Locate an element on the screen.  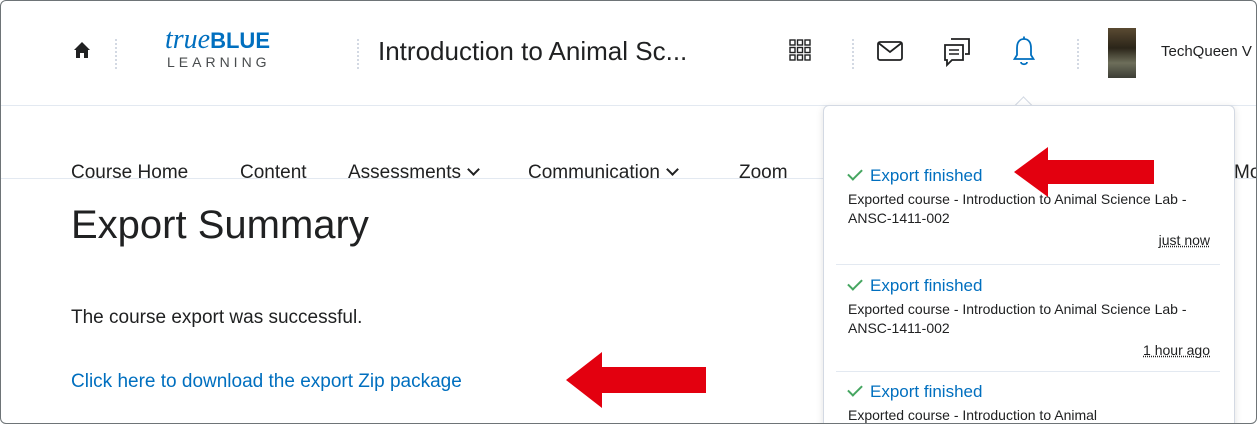
mail-icon is located at coordinates (890, 51).